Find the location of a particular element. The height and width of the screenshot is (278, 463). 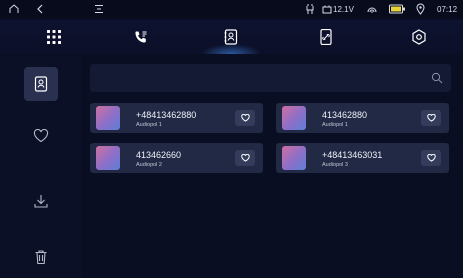

contact-card: 413462660 Audiopol 2 is located at coordinates (176, 158).